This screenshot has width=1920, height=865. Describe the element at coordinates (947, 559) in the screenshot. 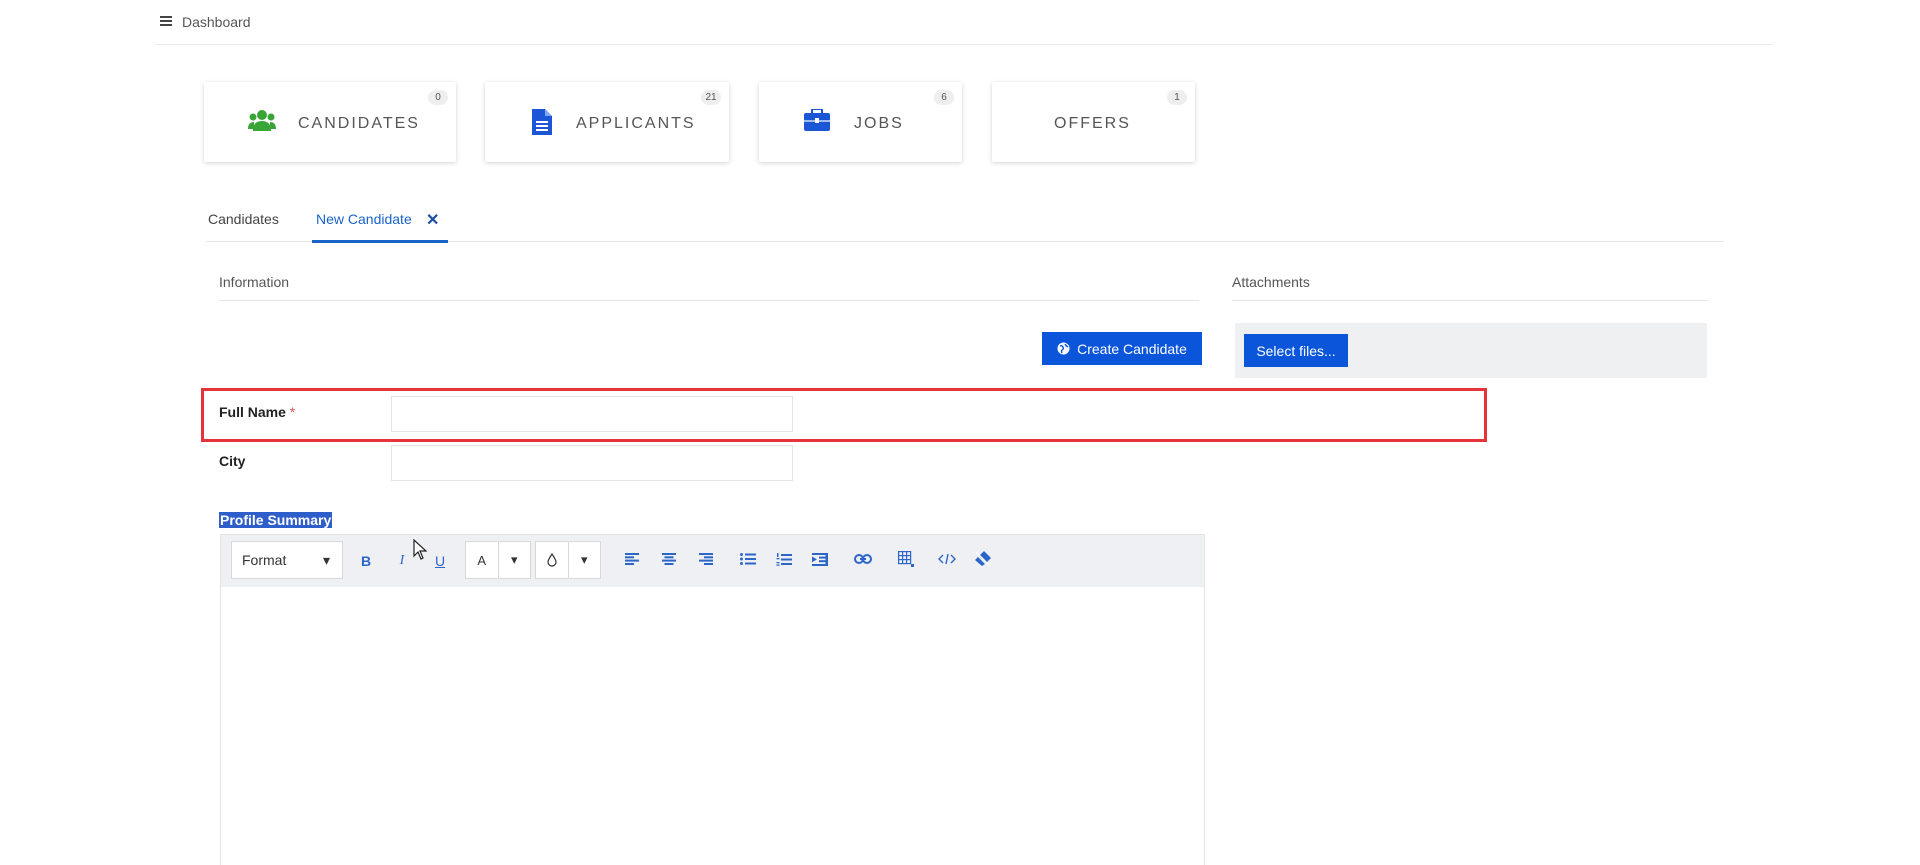

I see `code-view-icon` at that location.